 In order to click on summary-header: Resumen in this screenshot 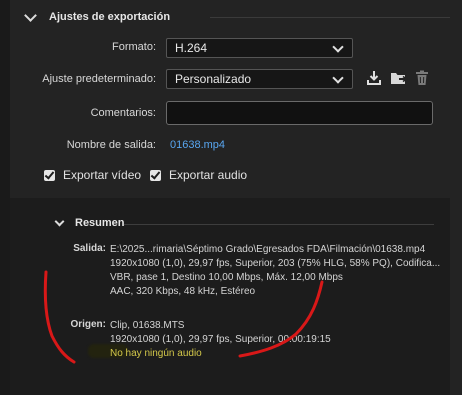, I will do `click(89, 222)`.